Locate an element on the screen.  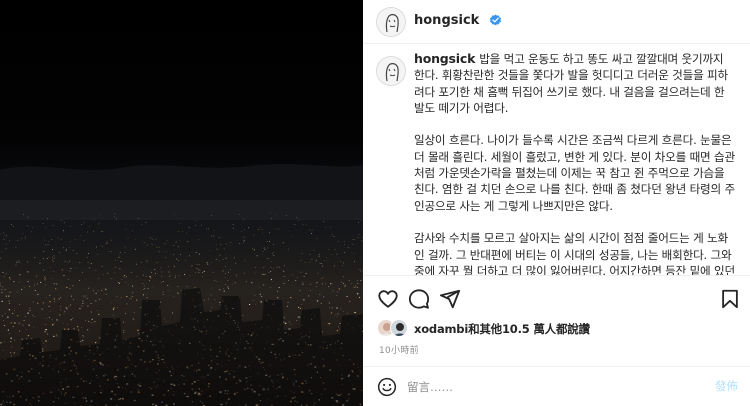
share-button is located at coordinates (450, 299).